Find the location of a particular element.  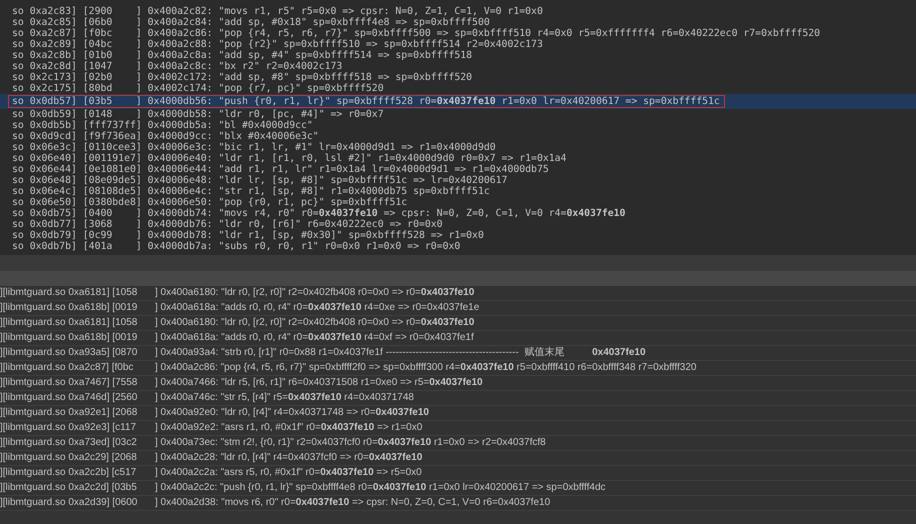

trace-line: so 0xa2c85] [06b0 ] 0x400a2c84: "add sp, #0x18" sp=0xbffff4e8 => sp=0xbffff500 is located at coordinates (458, 22).